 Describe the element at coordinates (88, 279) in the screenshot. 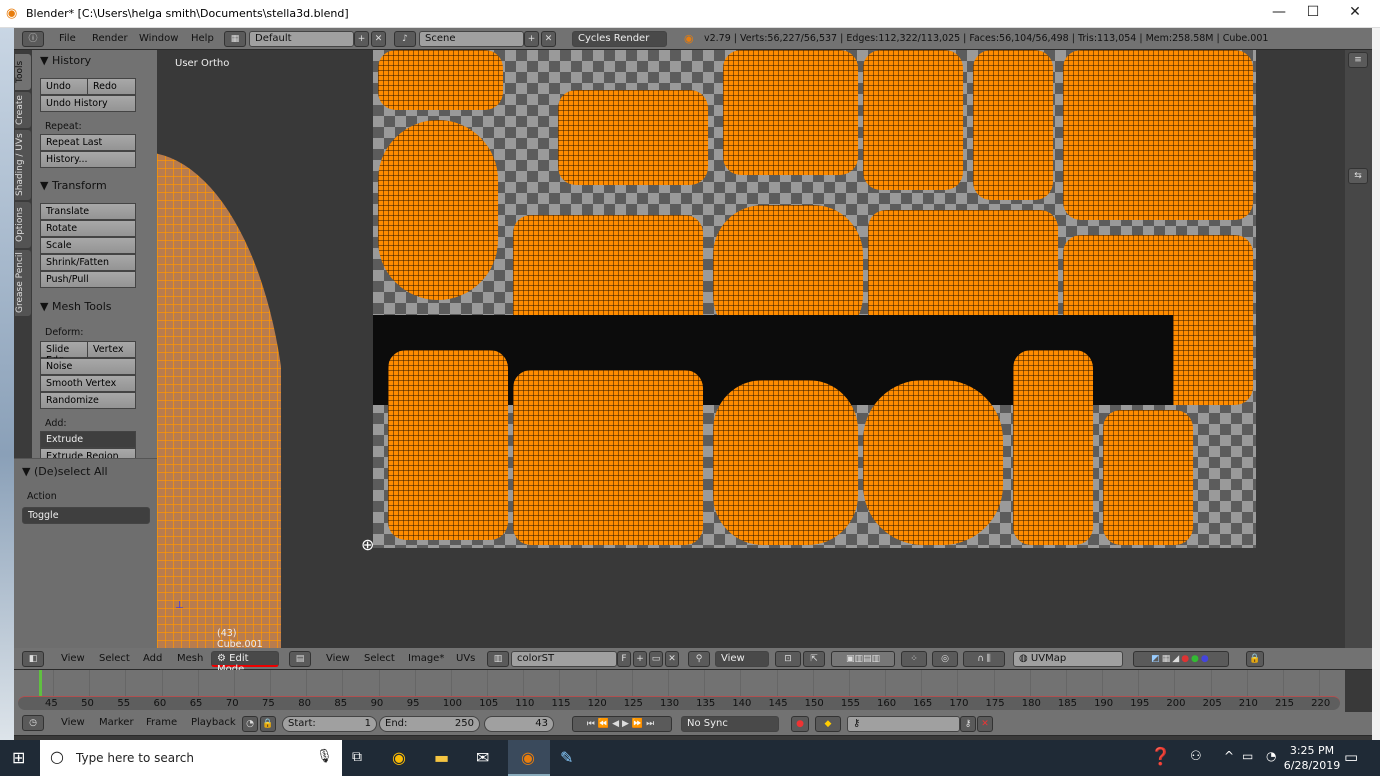

I see `push-pull-button: Push/Pull` at that location.